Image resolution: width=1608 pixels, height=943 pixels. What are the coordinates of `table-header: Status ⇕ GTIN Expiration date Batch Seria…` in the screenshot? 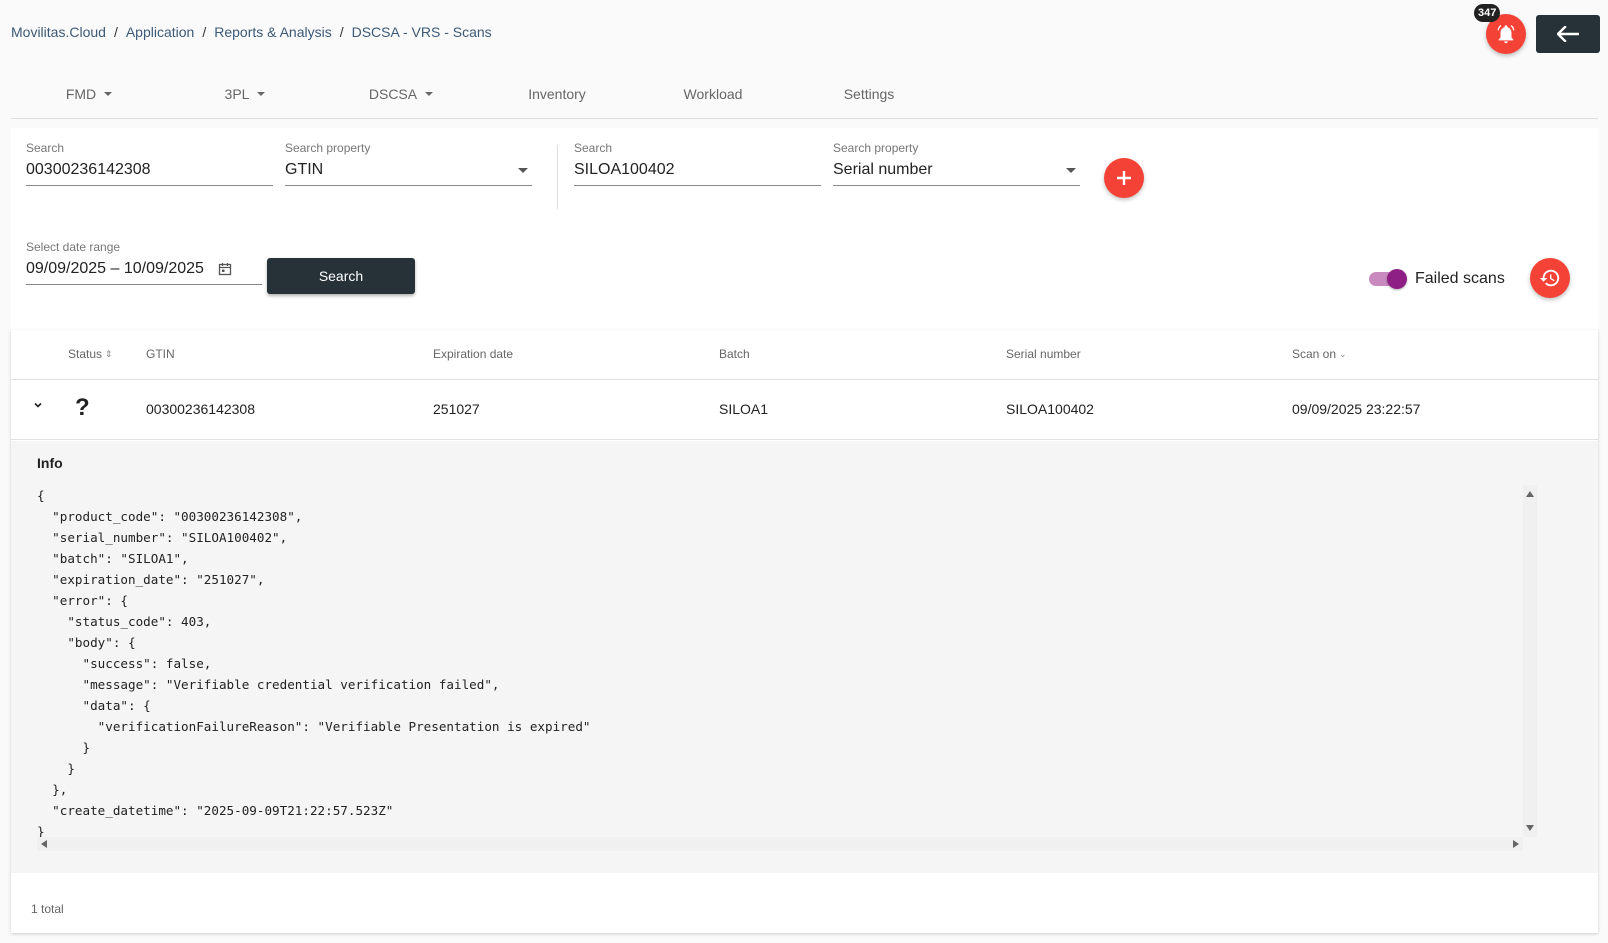 It's located at (804, 355).